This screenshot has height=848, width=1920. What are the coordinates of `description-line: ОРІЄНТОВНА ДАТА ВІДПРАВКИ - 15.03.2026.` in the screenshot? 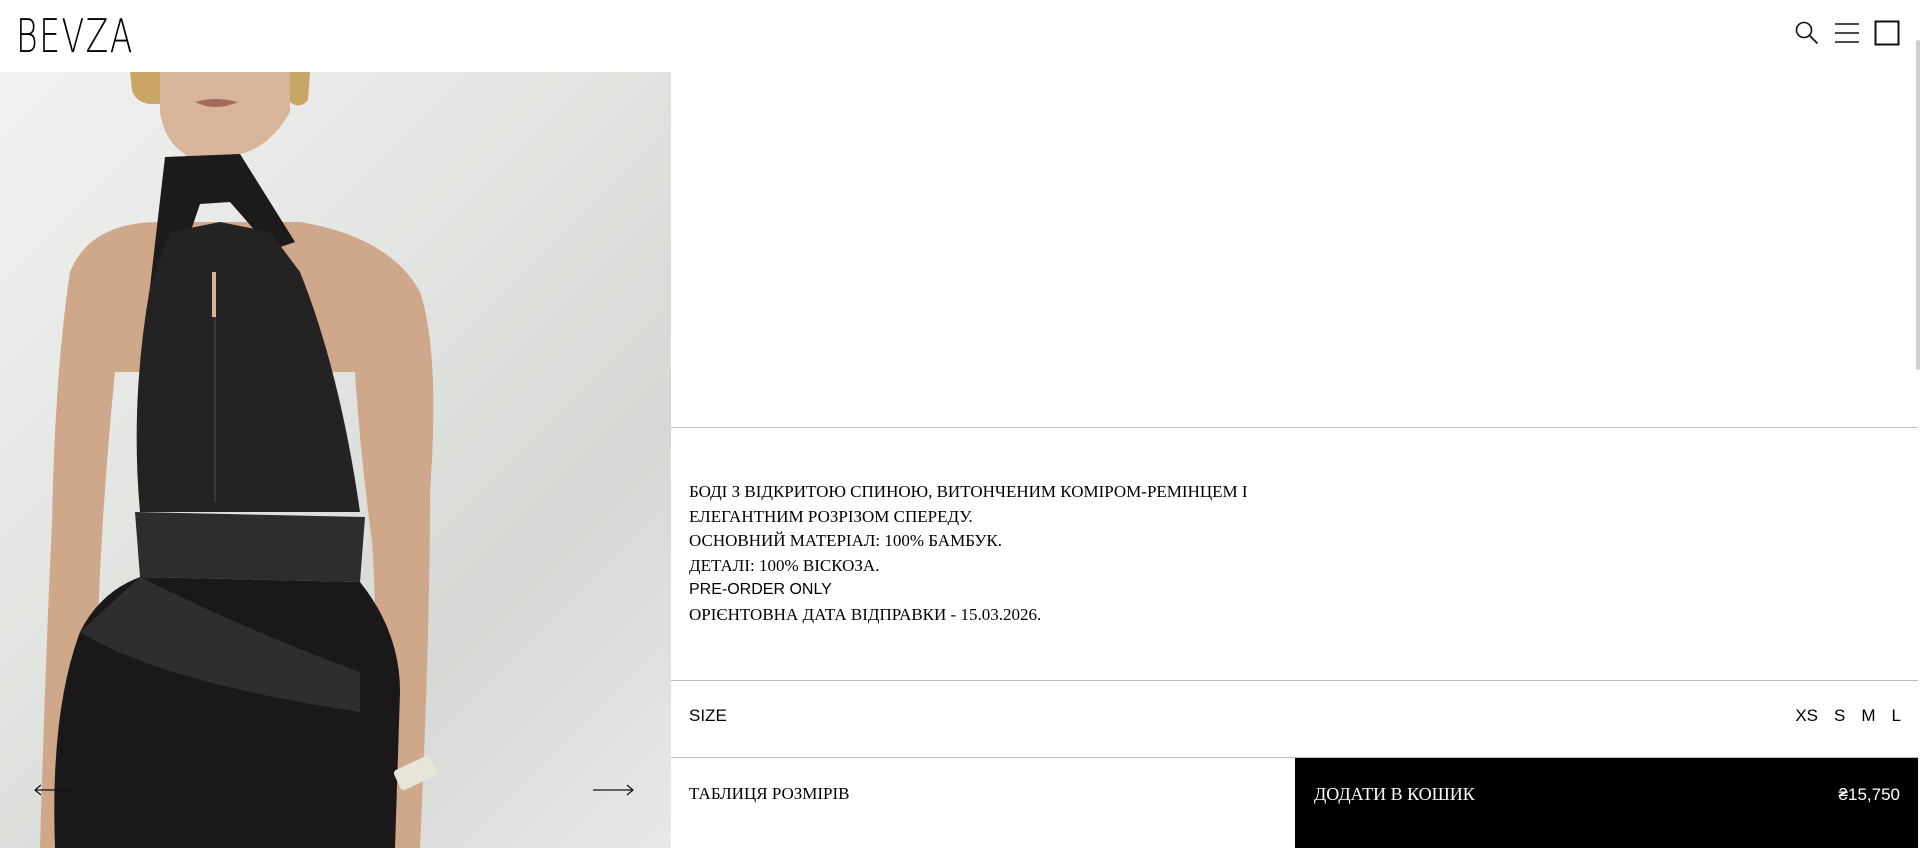 It's located at (865, 614).